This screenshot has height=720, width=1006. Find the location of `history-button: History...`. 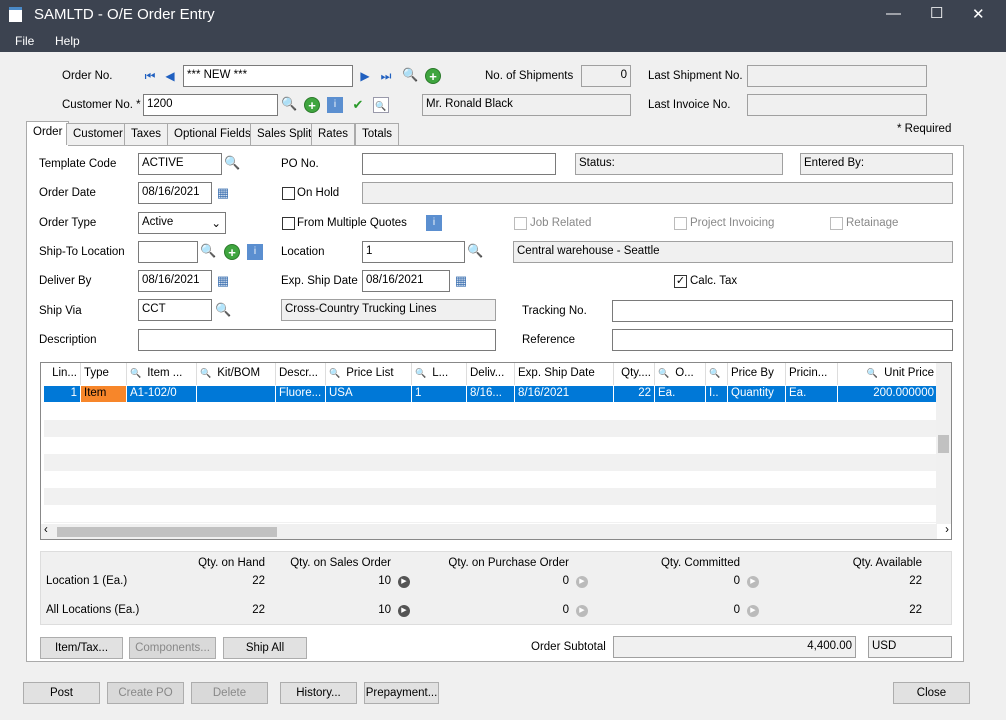

history-button: History... is located at coordinates (318, 693).